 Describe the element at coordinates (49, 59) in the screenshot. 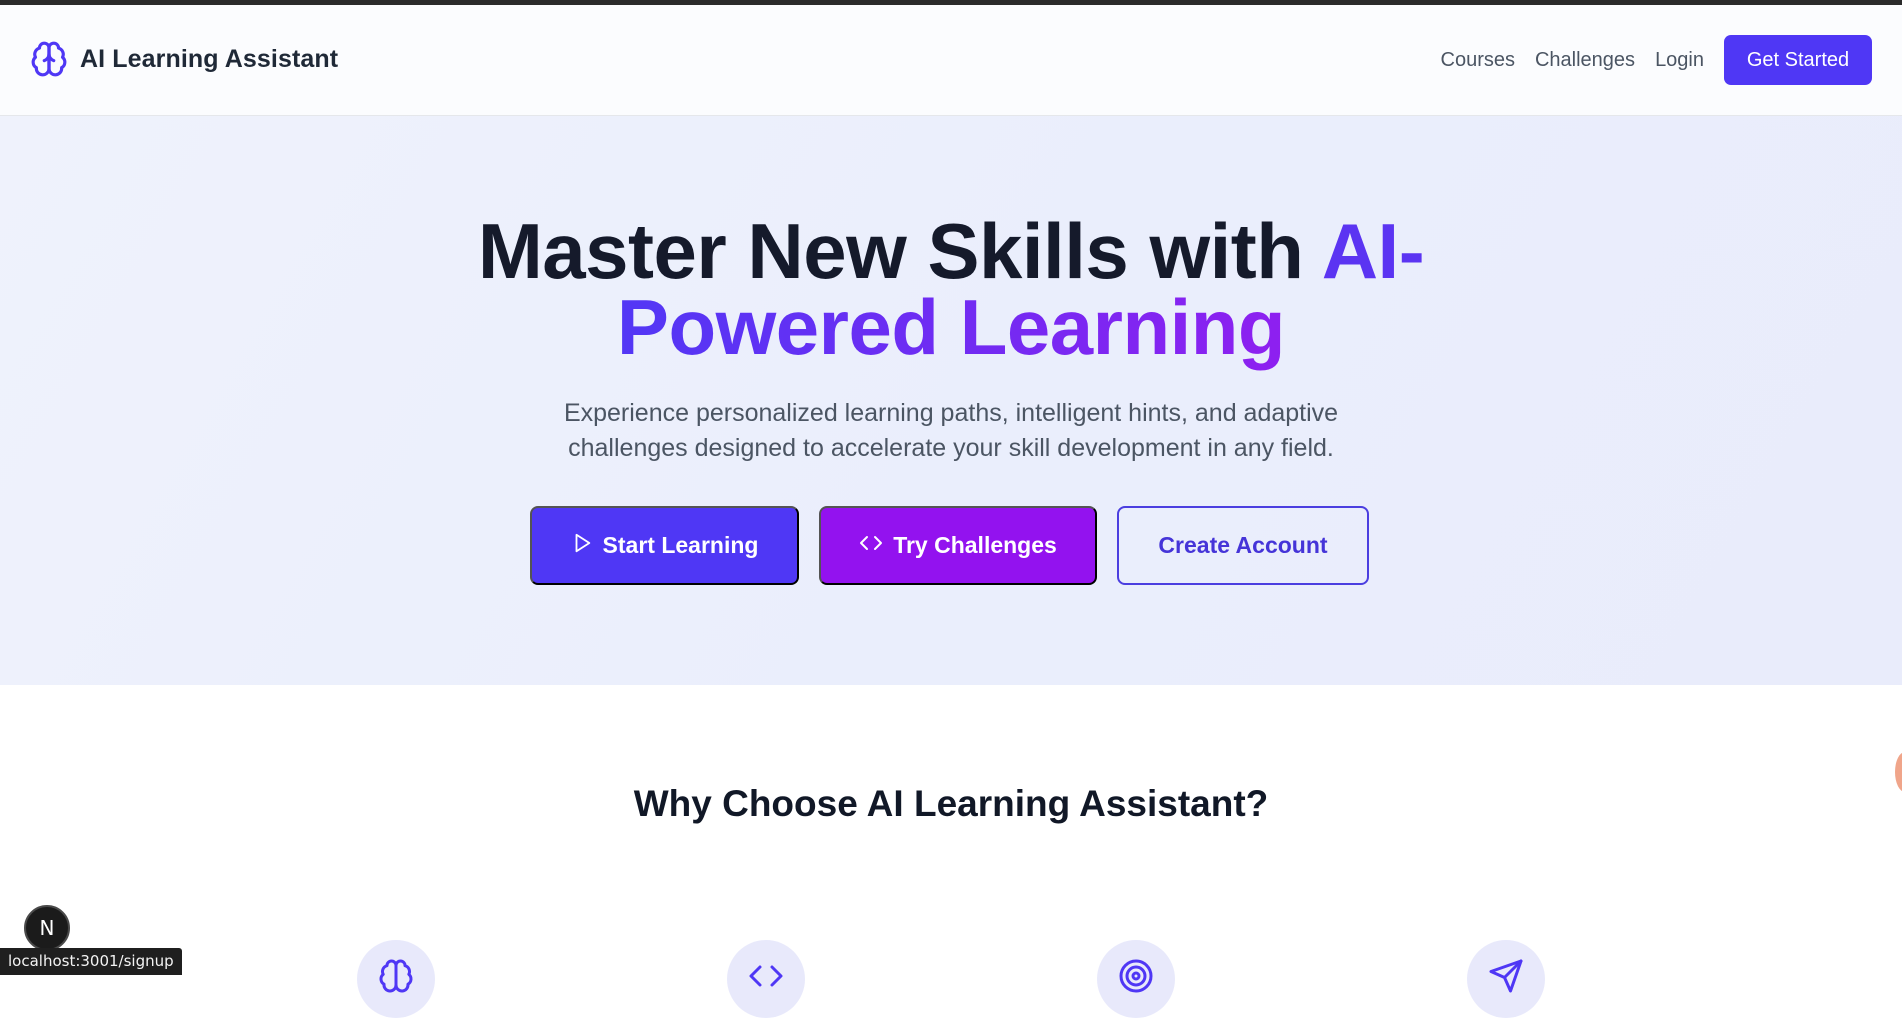

I see `brain-icon` at that location.